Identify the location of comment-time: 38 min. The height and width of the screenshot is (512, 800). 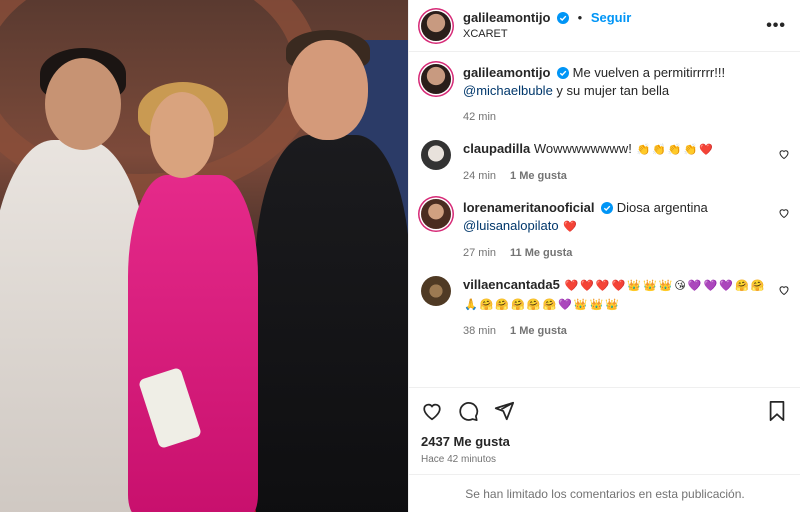
(479, 331).